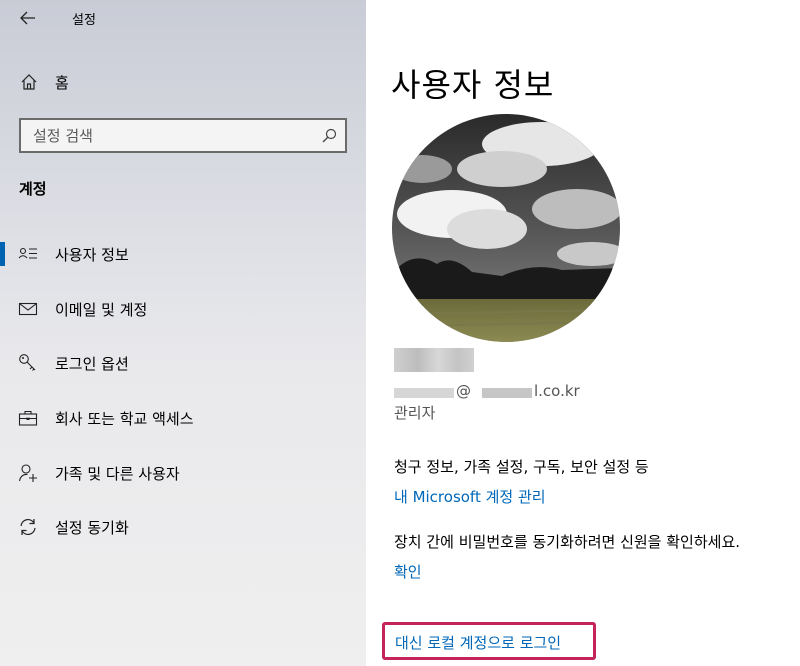 This screenshot has height=666, width=800. Describe the element at coordinates (329, 136) in the screenshot. I see `search-icon` at that location.